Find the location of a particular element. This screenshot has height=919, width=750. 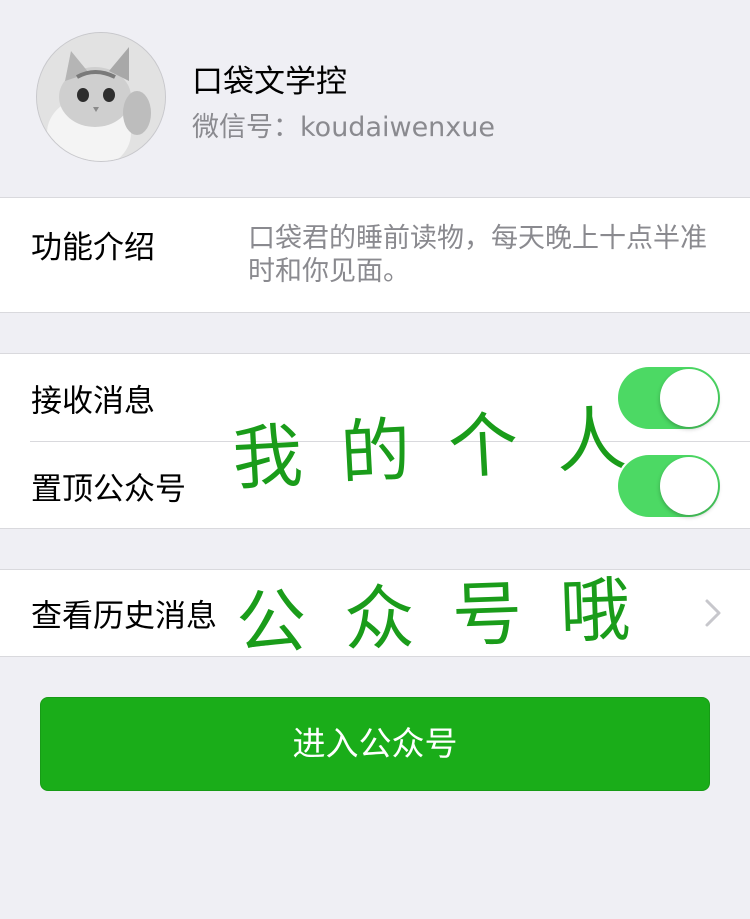

intro-section: 功能介绍 口袋君的睡前读物，每天晚上十点半准时和你见面。 is located at coordinates (375, 255).